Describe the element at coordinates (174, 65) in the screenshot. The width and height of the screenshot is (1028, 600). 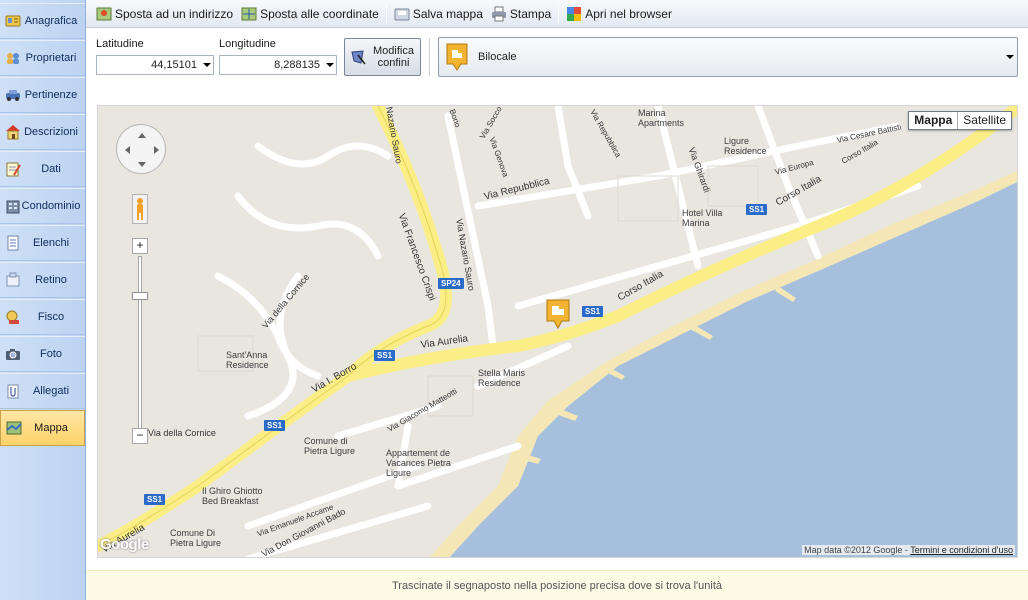
I see `latitude-value: 44,15101` at that location.